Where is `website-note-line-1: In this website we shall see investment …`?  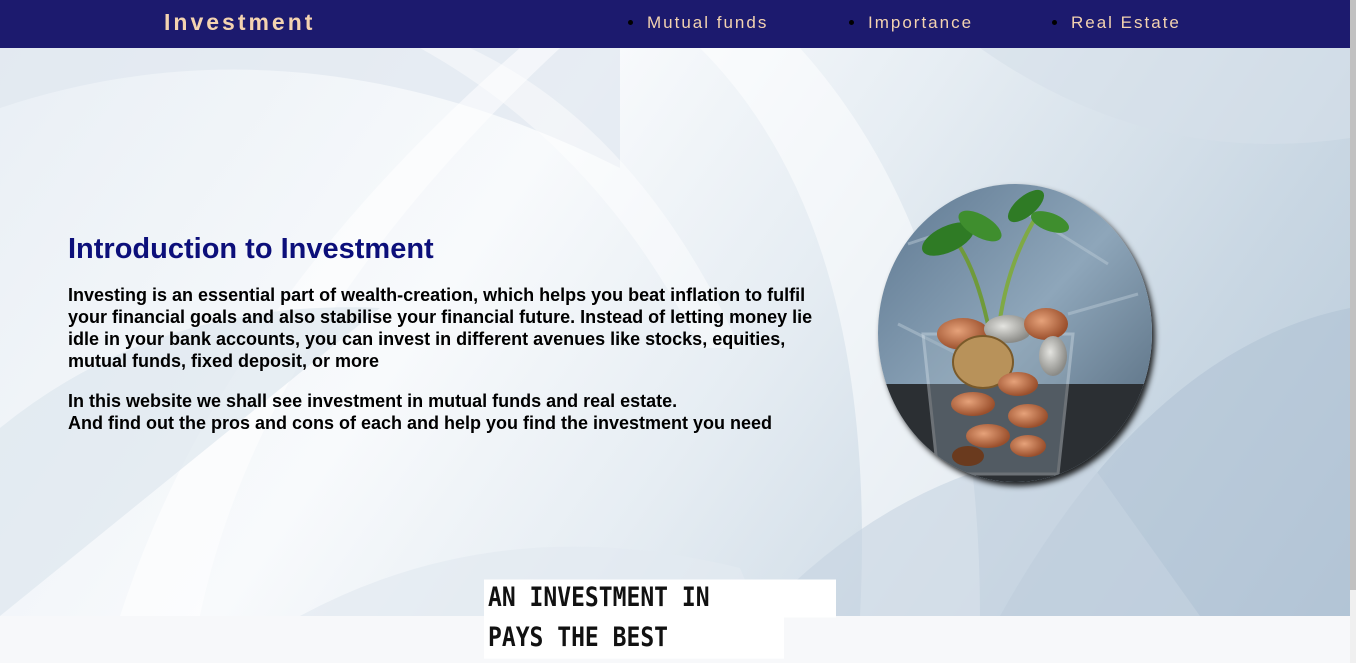 website-note-line-1: In this website we shall see investment … is located at coordinates (373, 401).